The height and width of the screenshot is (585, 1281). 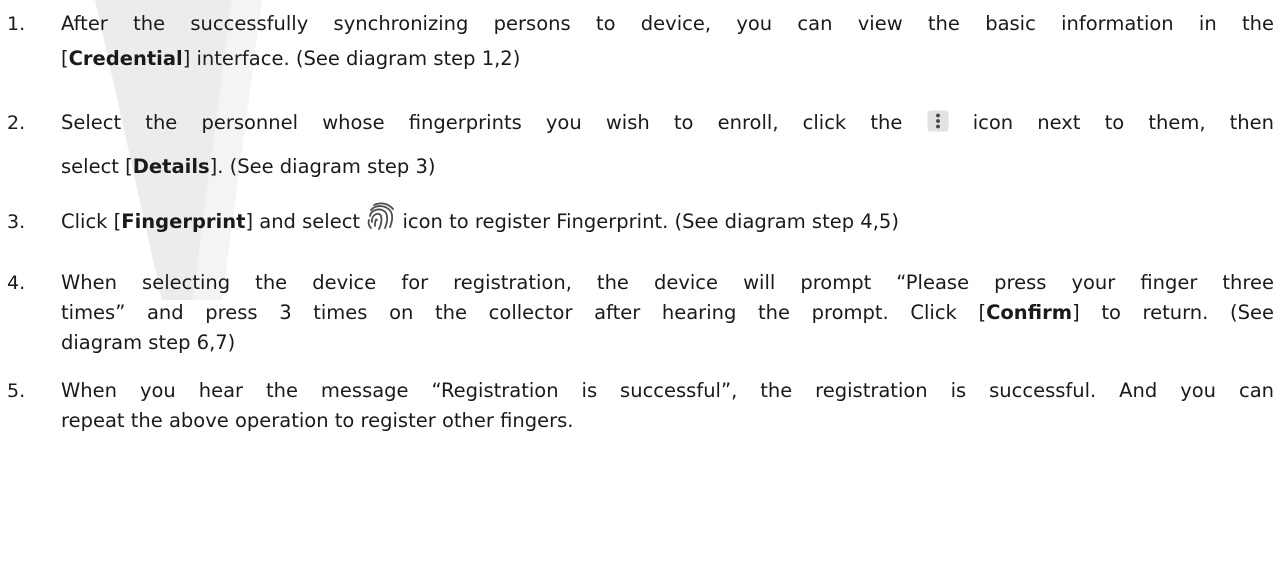 What do you see at coordinates (148, 342) in the screenshot?
I see `step-4-line-3: diagram step 6,7)` at bounding box center [148, 342].